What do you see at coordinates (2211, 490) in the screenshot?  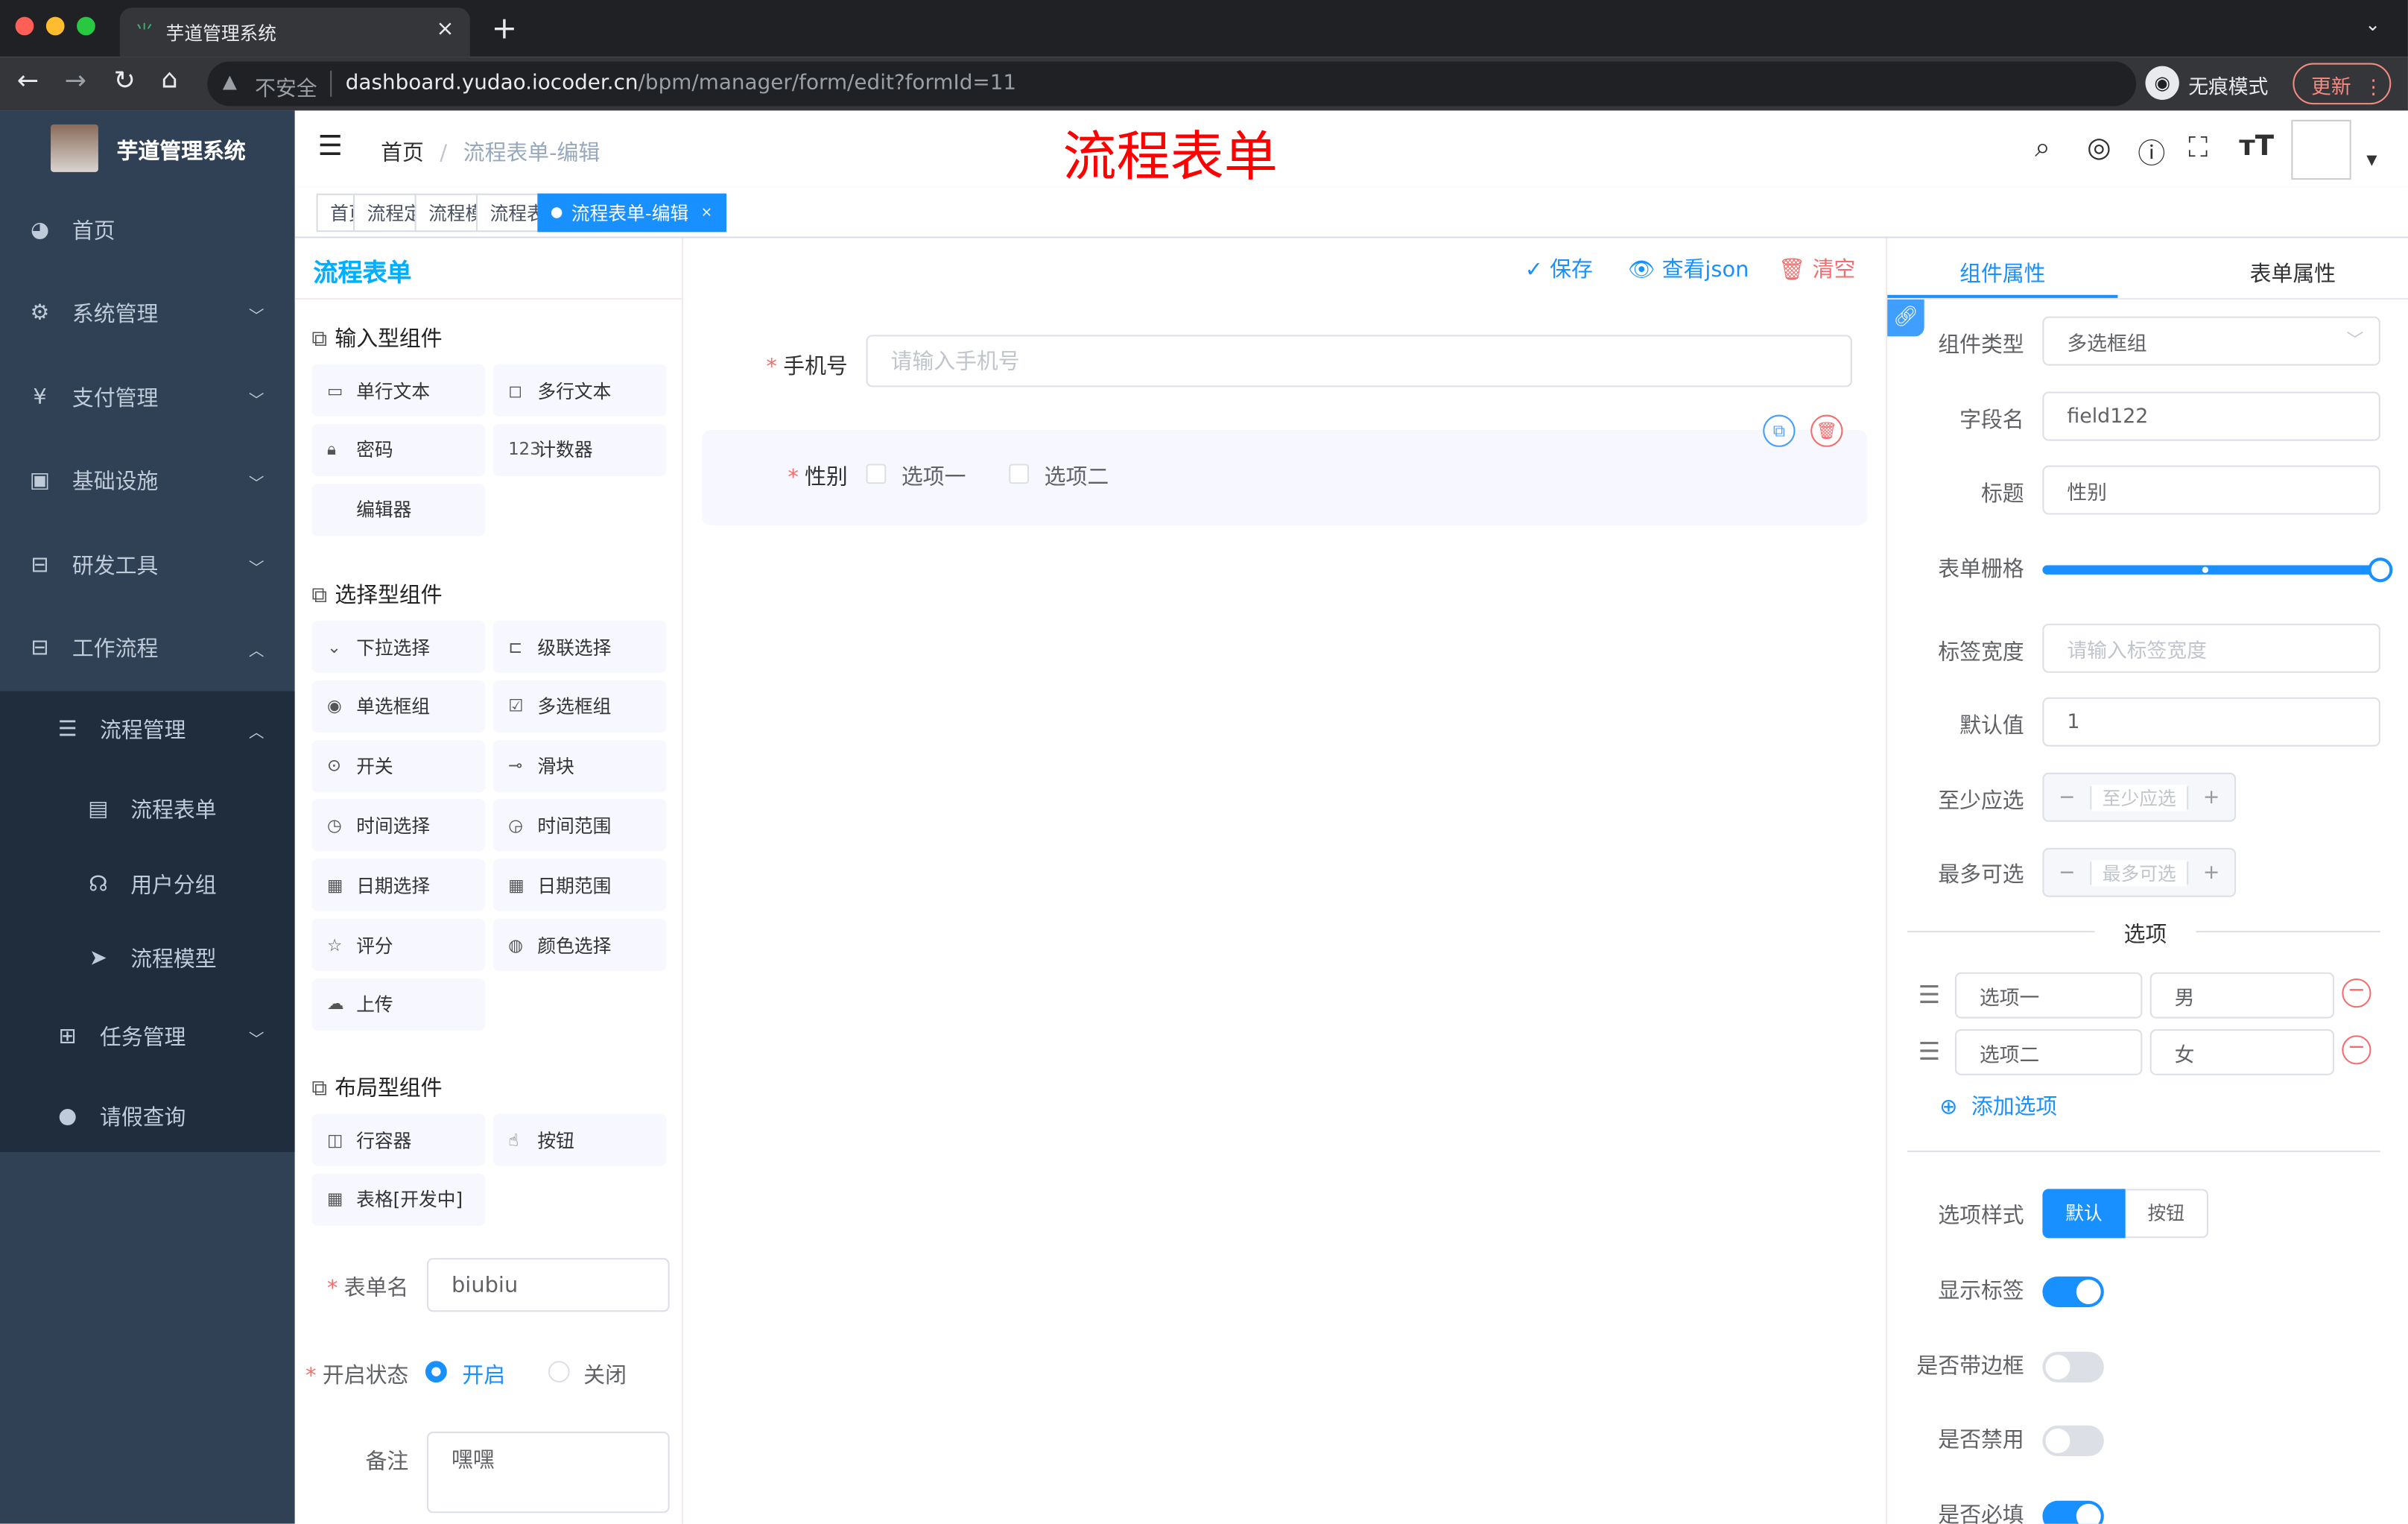 I see `title-input: 性别` at bounding box center [2211, 490].